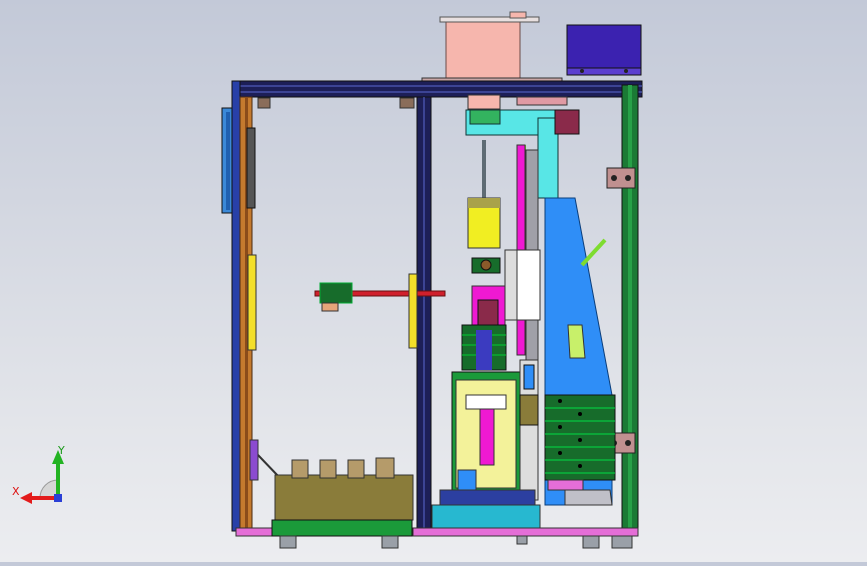 This screenshot has width=867, height=566. What do you see at coordinates (604, 49) in the screenshot?
I see `top-purple-box` at bounding box center [604, 49].